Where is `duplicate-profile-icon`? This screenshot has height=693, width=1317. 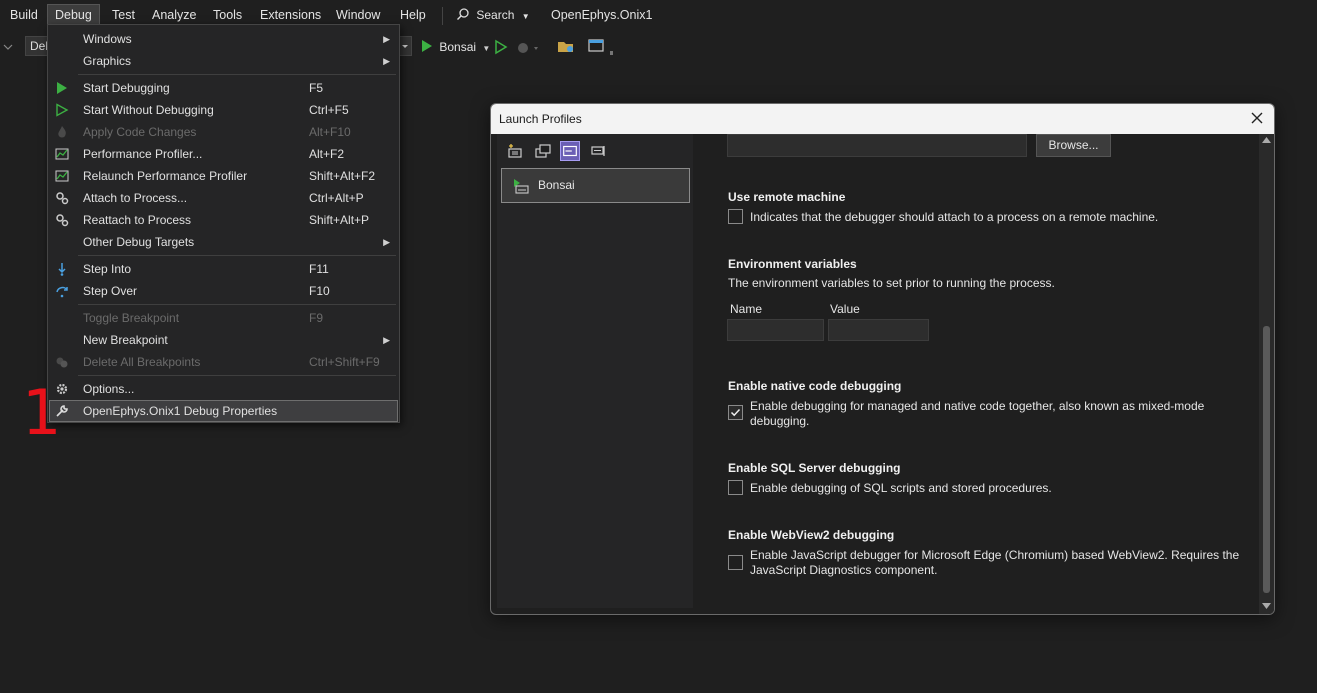
duplicate-profile-icon is located at coordinates (543, 151).